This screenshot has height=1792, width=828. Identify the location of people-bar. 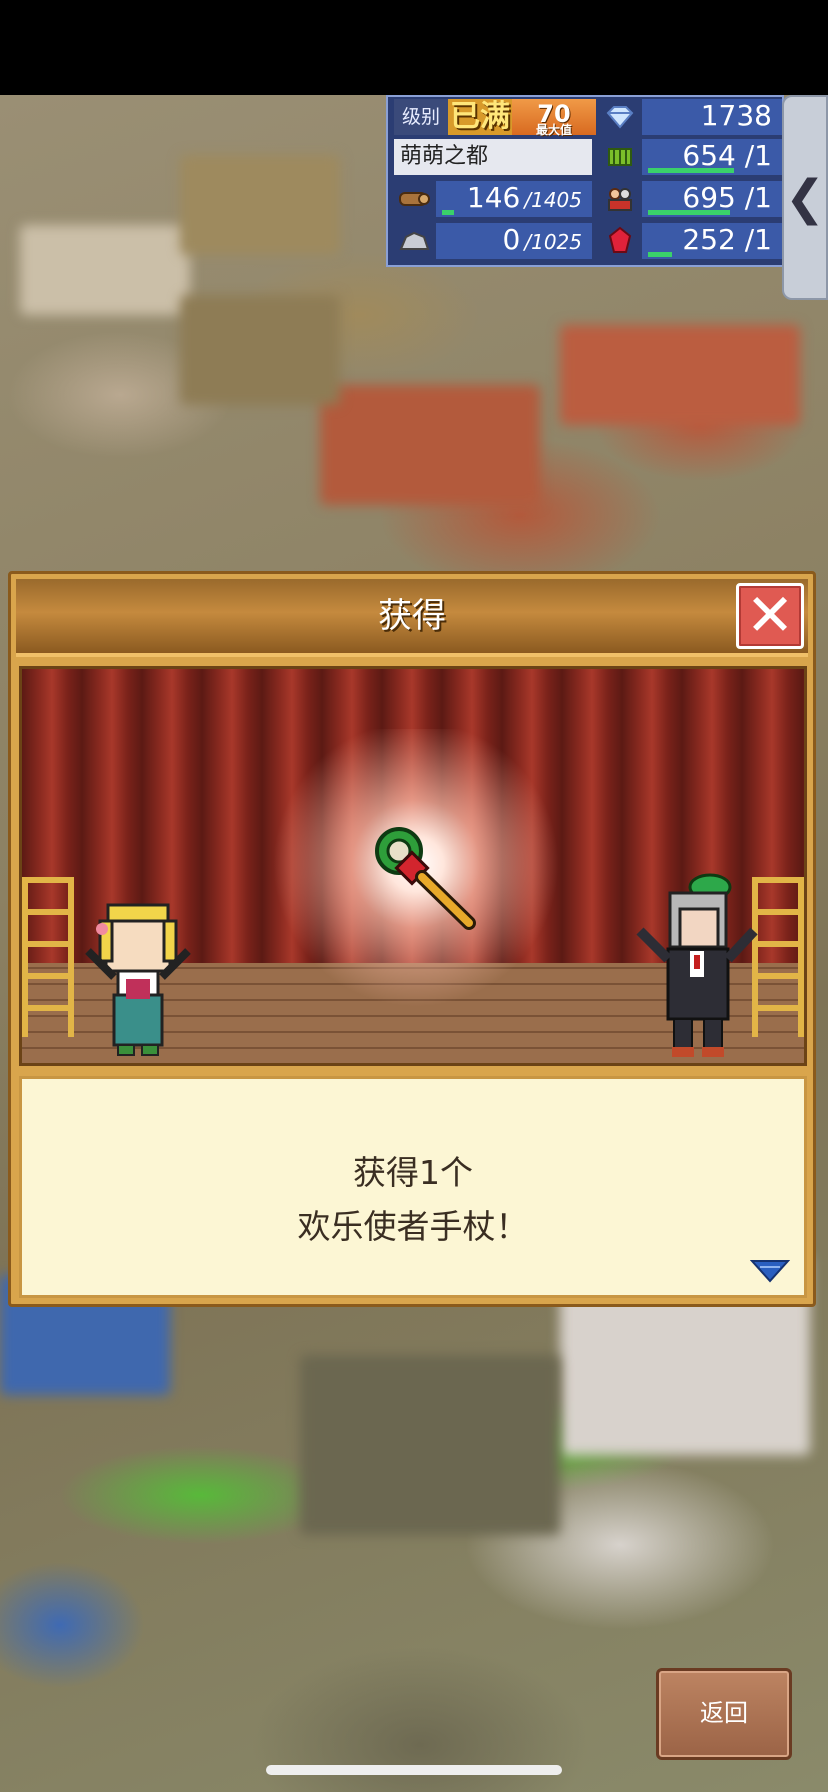
(689, 212).